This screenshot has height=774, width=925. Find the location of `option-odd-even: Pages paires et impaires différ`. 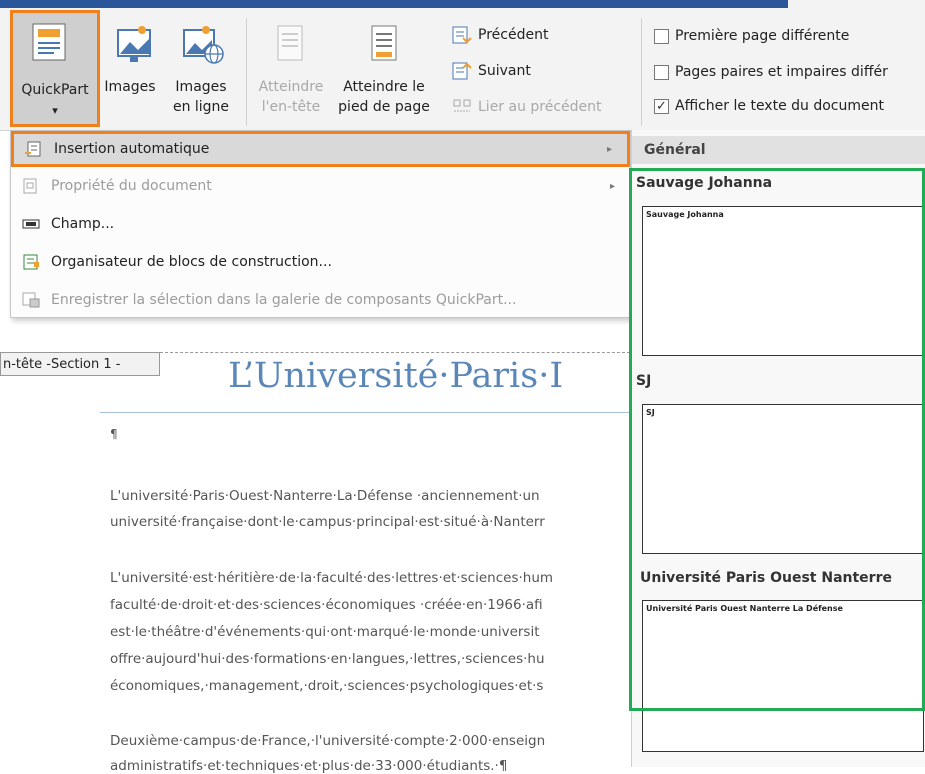

option-odd-even: Pages paires et impaires différ is located at coordinates (771, 72).